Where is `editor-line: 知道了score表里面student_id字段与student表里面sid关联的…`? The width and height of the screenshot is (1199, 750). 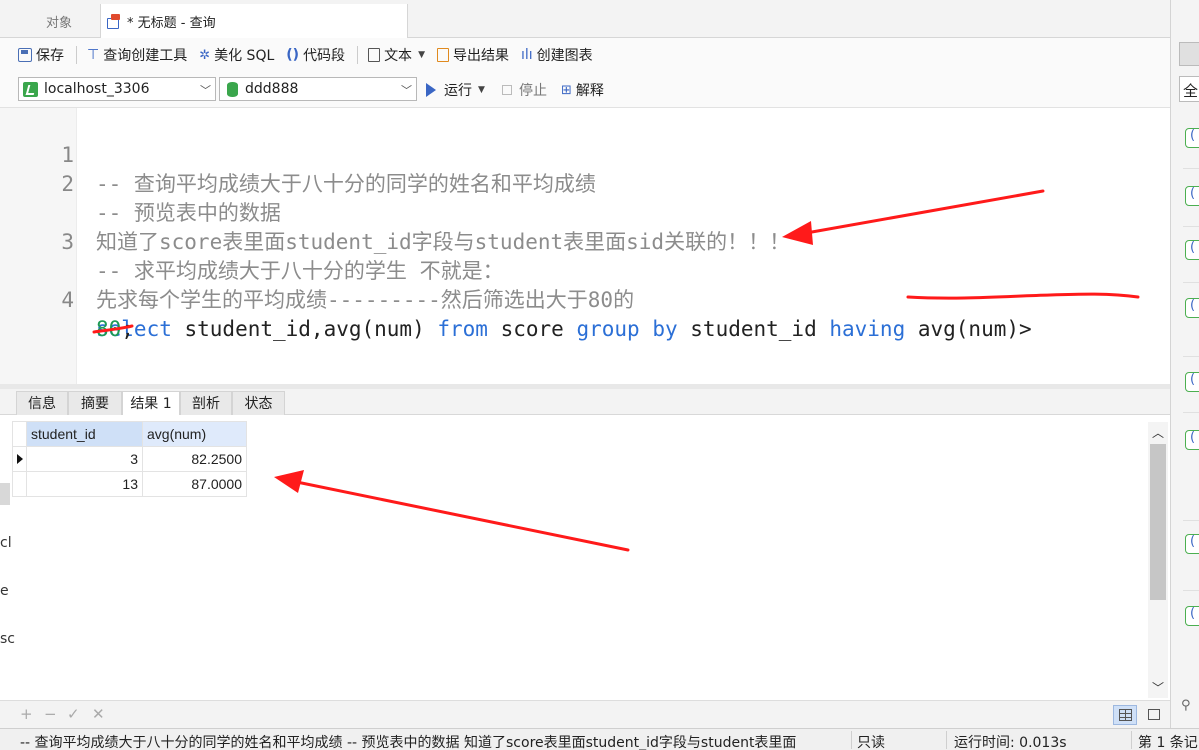
editor-line: 知道了score表里面student_id字段与student表里面sid关联的… is located at coordinates (585, 212).